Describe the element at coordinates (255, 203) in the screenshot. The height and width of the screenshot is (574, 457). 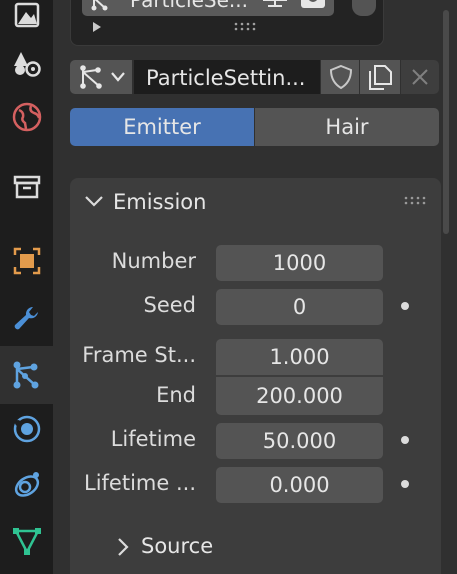
I see `emission-panel-header: Emission` at that location.